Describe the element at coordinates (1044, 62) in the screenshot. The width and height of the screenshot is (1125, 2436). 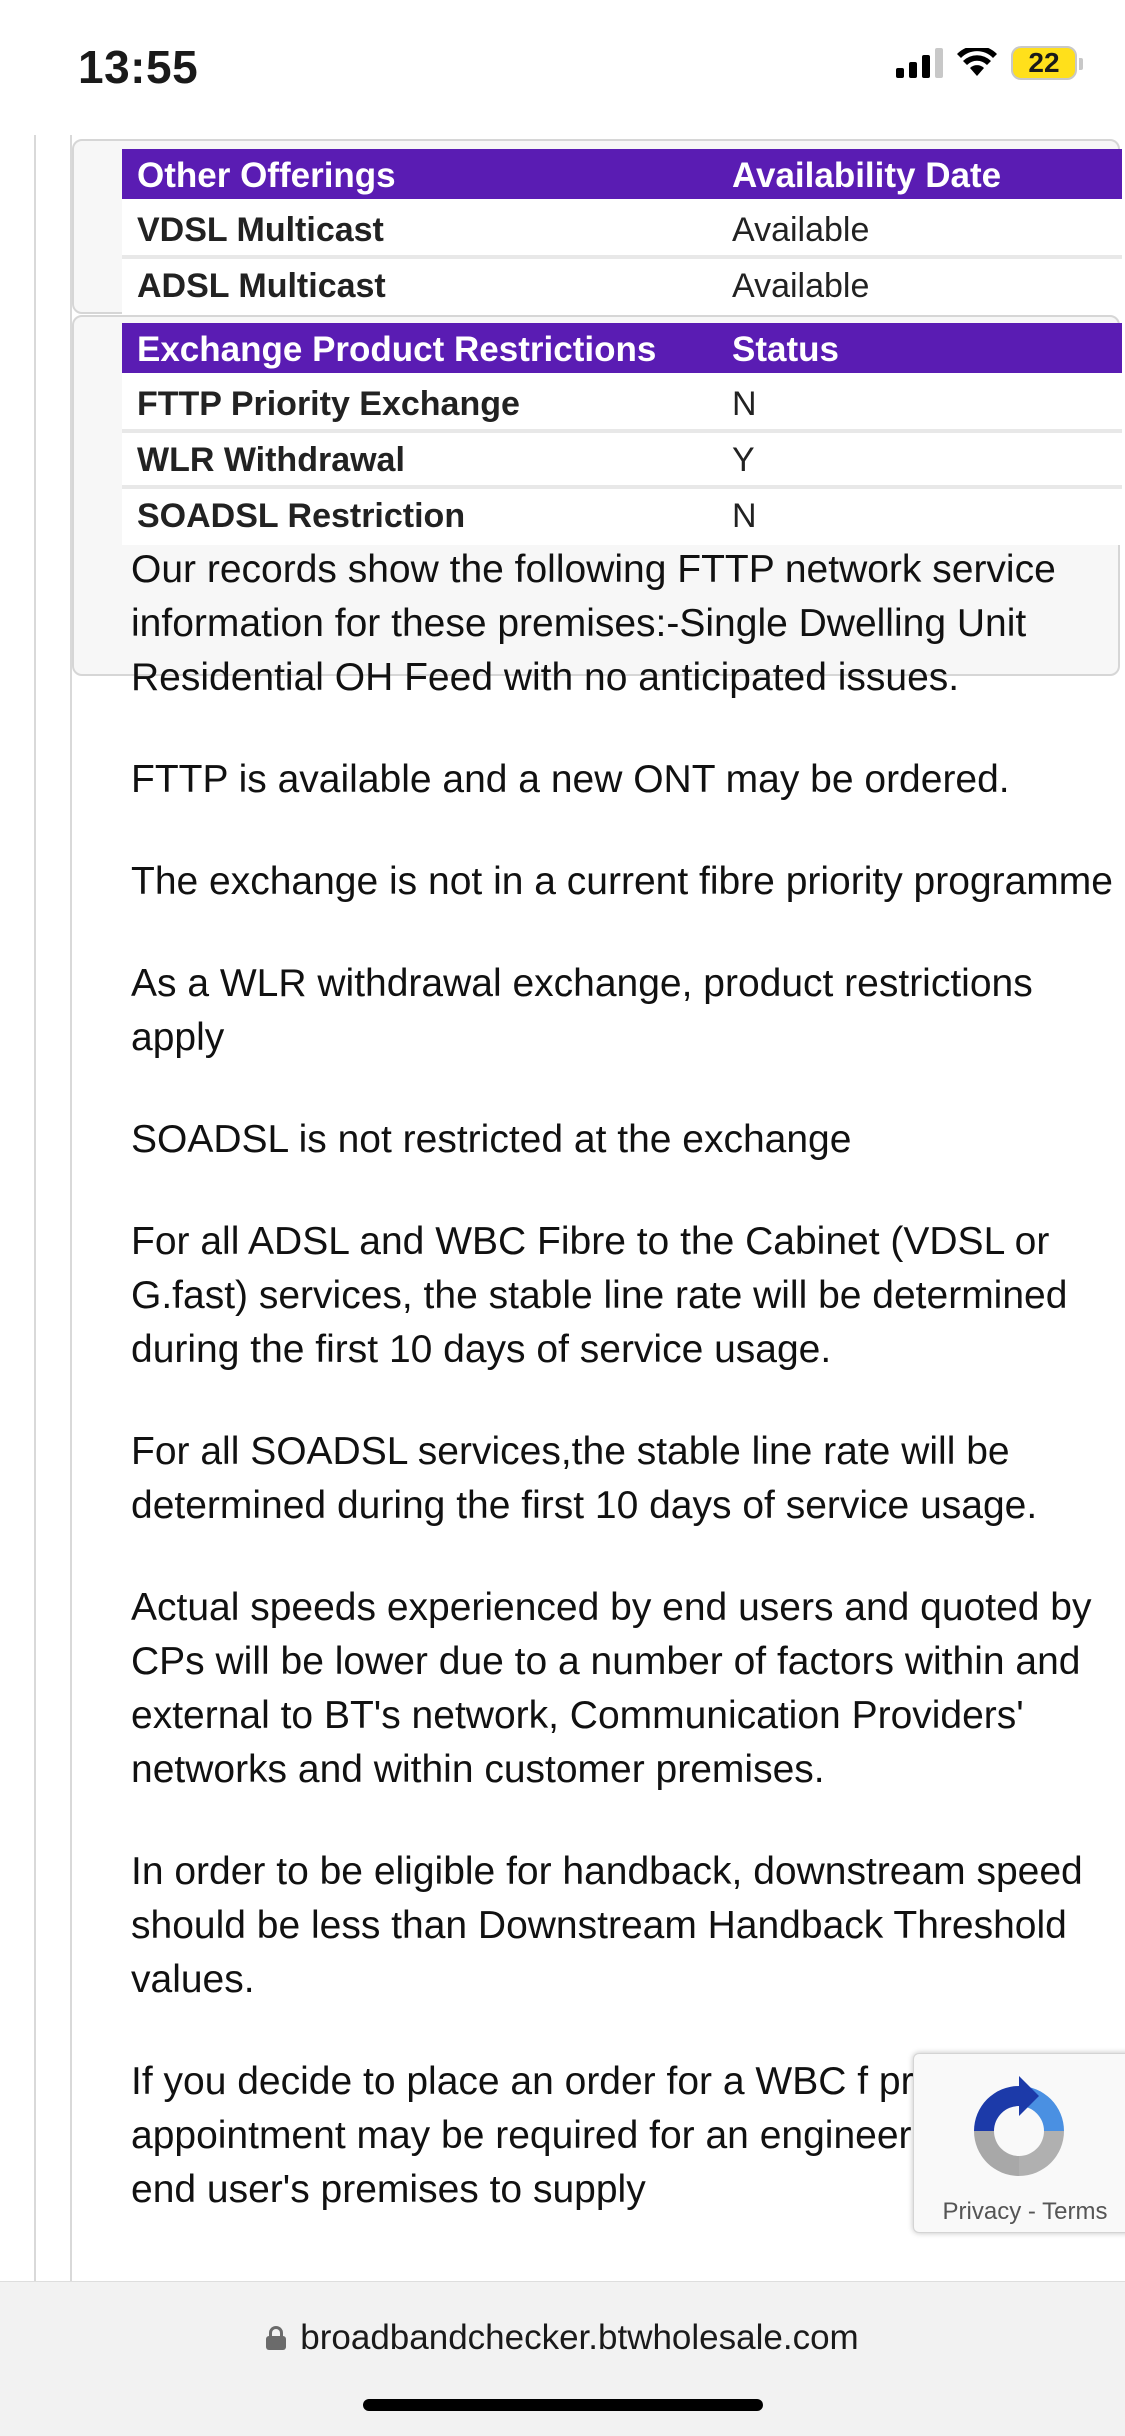
I see `battery-level: 22` at that location.